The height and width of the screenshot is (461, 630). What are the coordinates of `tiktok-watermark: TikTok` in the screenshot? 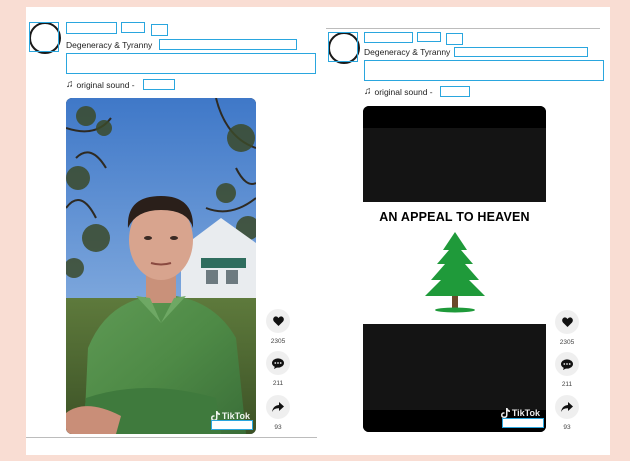 It's located at (520, 413).